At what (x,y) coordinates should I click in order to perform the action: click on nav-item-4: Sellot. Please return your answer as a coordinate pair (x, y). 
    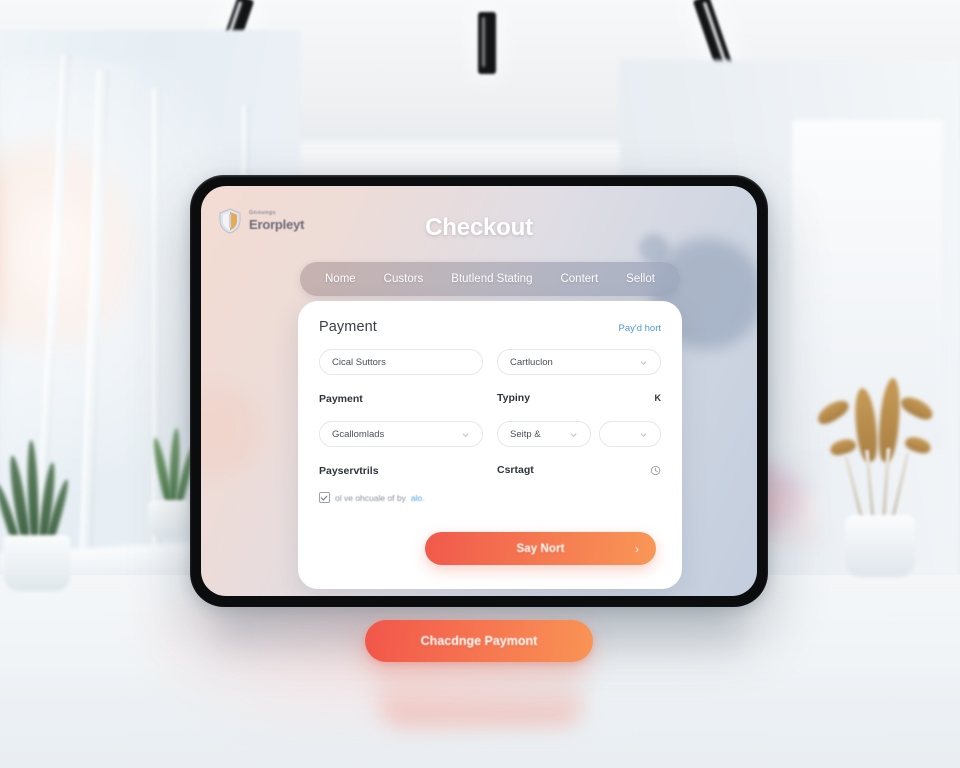
    Looking at the image, I should click on (640, 279).